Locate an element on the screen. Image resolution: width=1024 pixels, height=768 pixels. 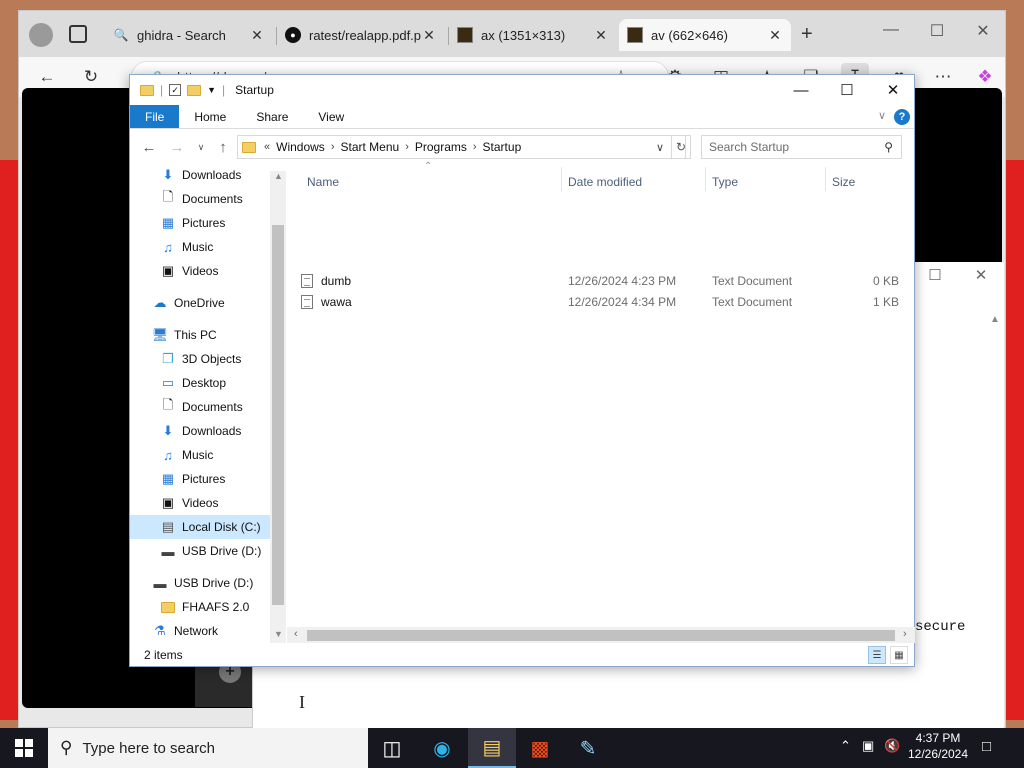
column-header-date-modified: Date modified is located at coordinates (605, 182).